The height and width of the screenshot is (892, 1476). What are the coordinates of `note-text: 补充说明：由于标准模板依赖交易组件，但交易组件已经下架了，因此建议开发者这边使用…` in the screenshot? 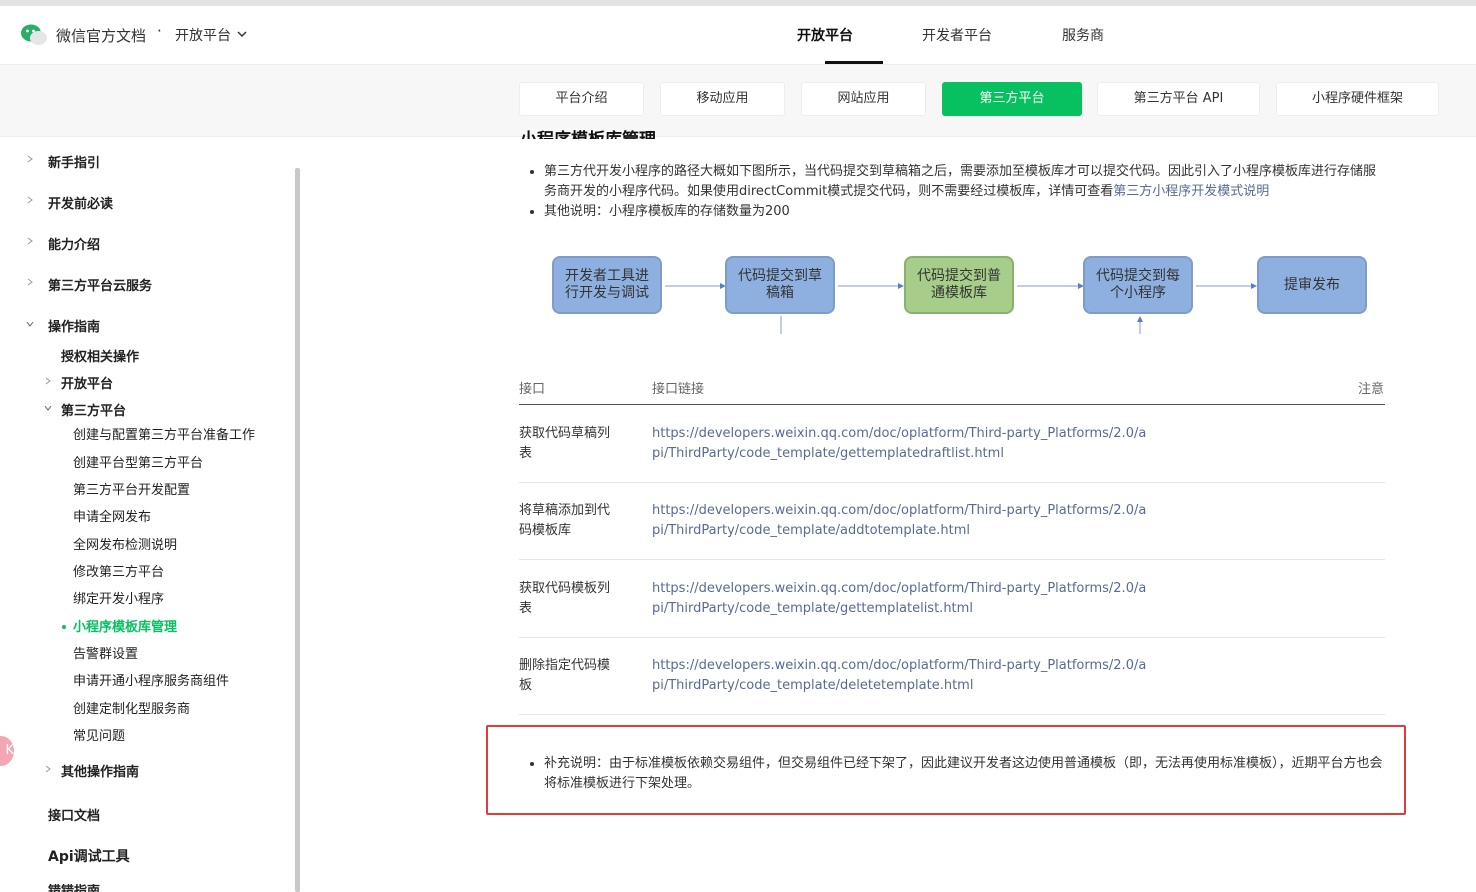 It's located at (965, 774).